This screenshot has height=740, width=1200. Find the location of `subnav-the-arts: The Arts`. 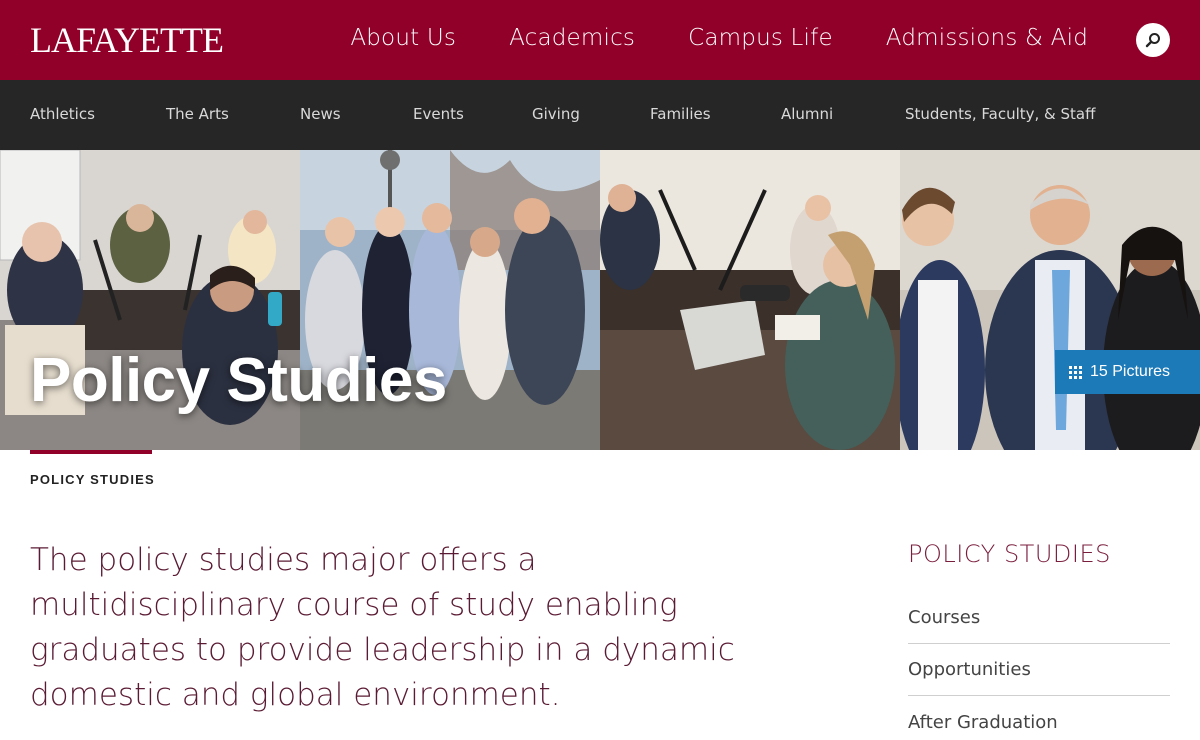

subnav-the-arts: The Arts is located at coordinates (197, 114).